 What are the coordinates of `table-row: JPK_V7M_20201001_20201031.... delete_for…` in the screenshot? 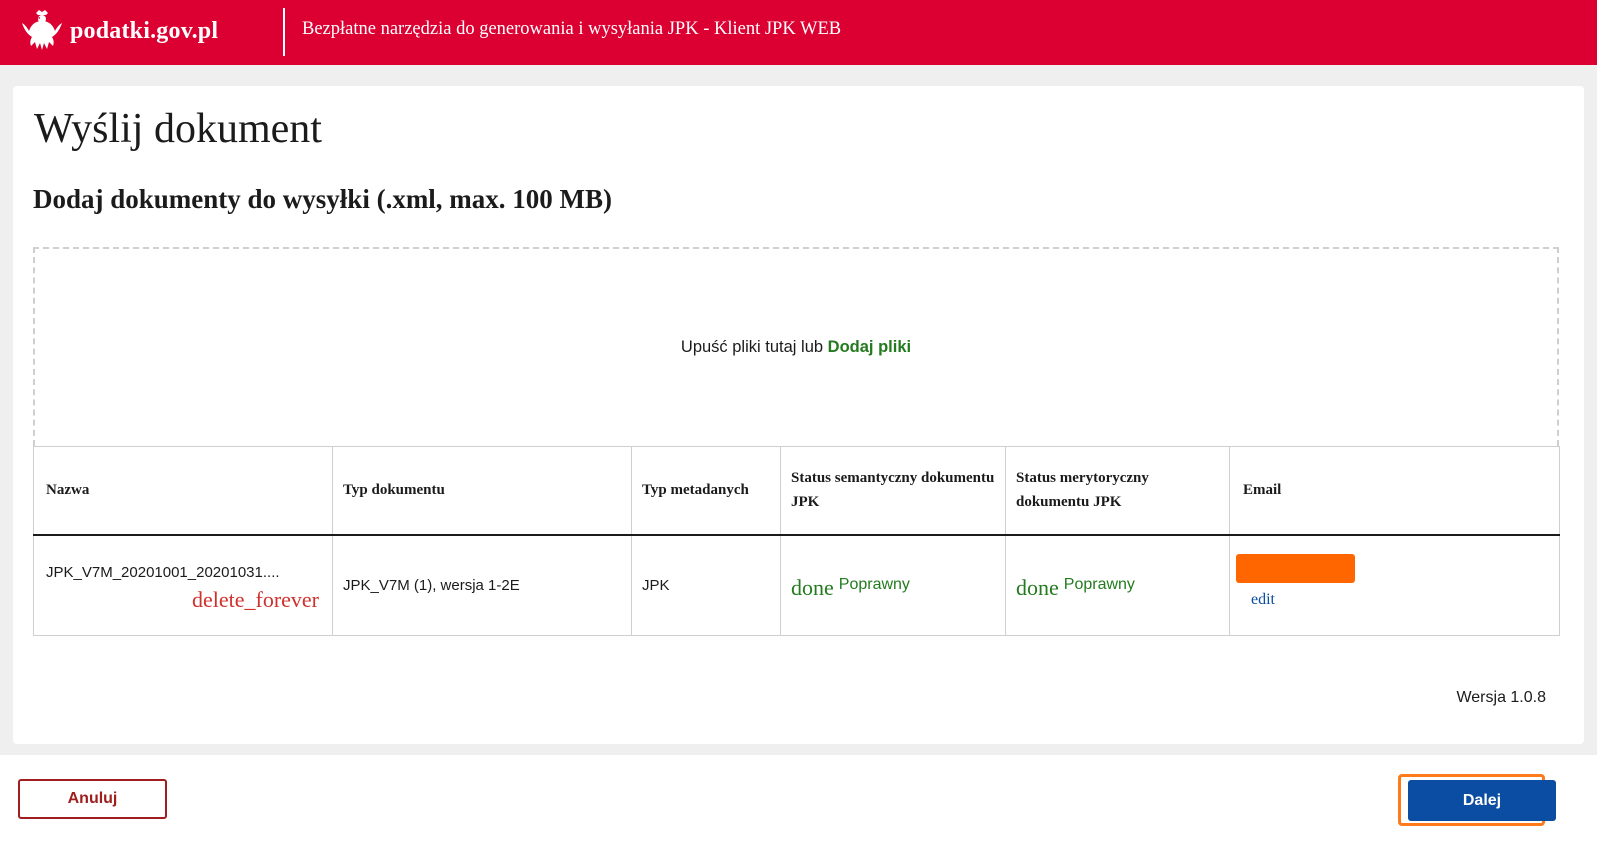 It's located at (797, 585).